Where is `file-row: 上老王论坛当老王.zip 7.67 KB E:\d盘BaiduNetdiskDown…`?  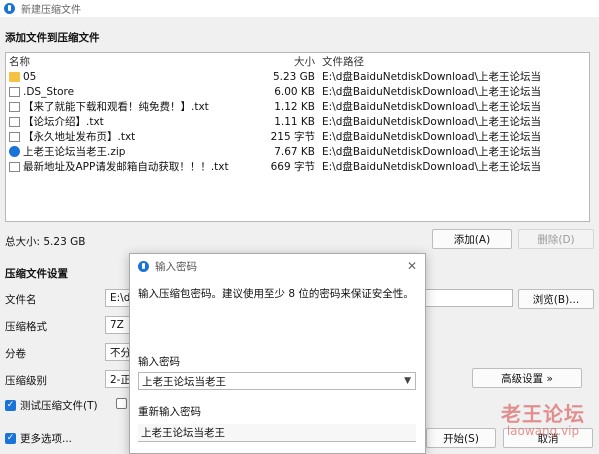
file-row: 上老王论坛当老王.zip 7.67 KB E:\d盘BaiduNetdiskDown… is located at coordinates (297, 151).